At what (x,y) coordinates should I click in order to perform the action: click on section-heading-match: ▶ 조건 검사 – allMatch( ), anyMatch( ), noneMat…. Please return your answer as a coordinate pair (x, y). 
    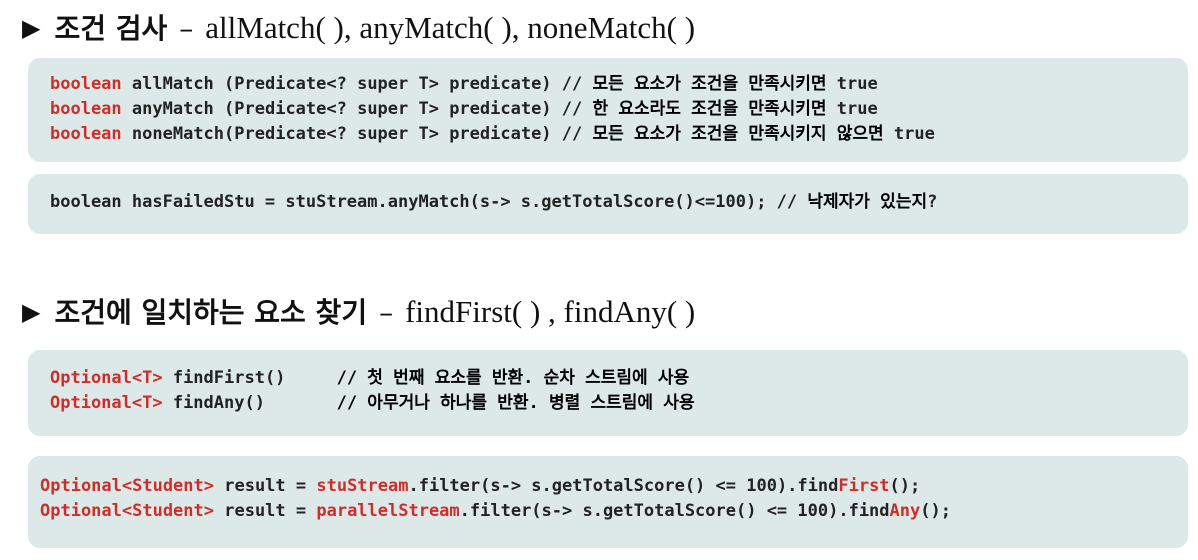
    Looking at the image, I should click on (358, 28).